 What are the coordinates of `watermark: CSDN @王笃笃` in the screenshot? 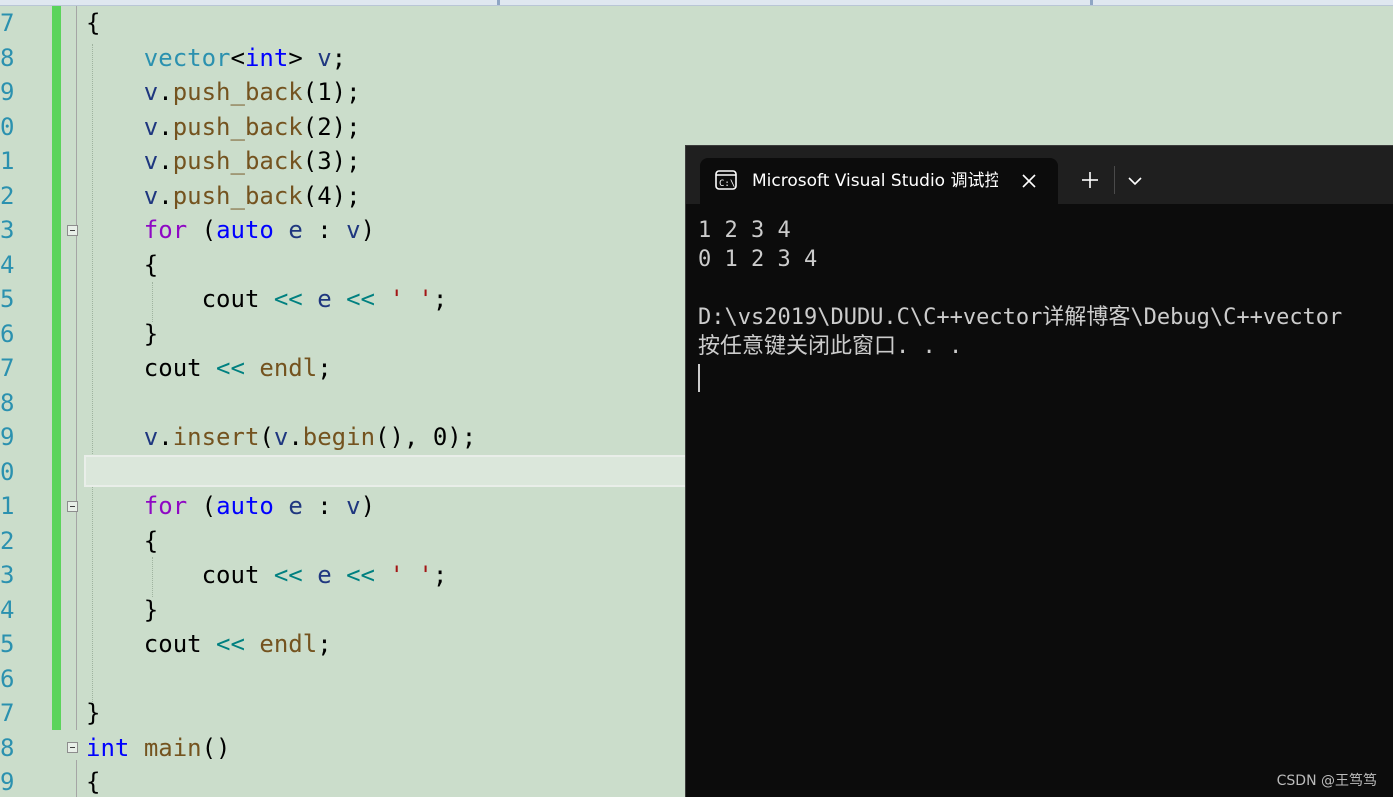 It's located at (1326, 781).